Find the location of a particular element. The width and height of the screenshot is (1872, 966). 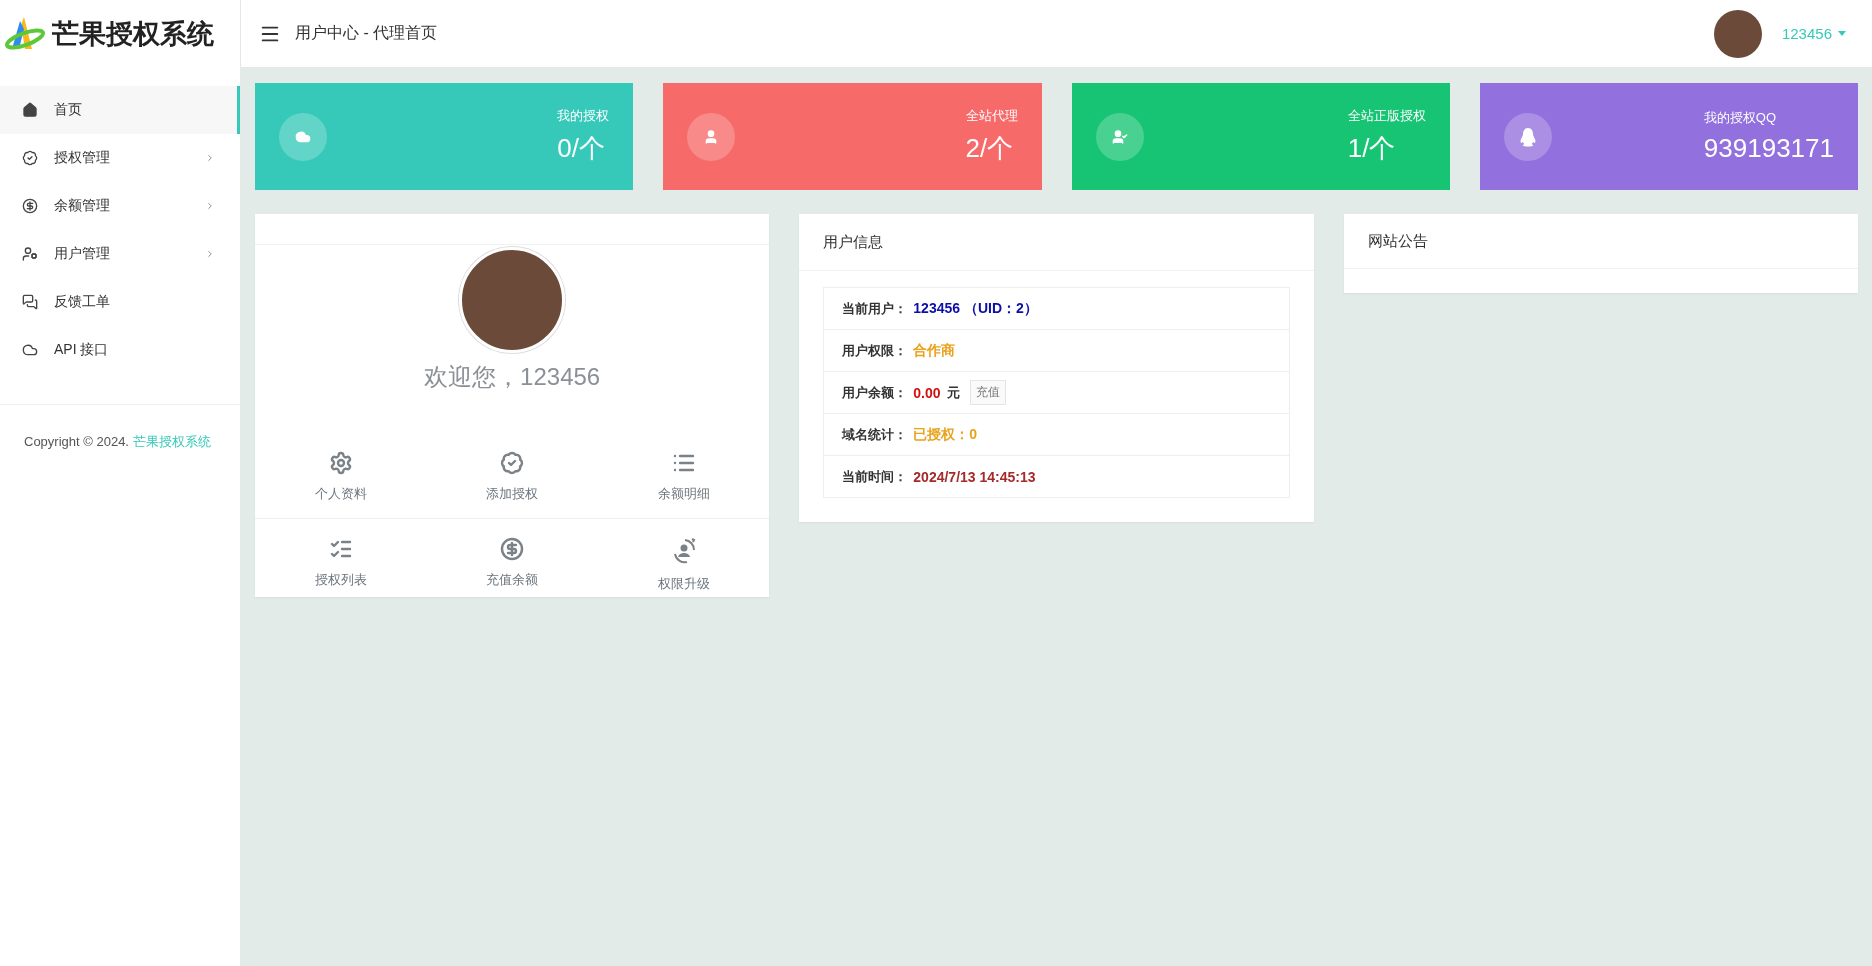

currency-unit: 元 is located at coordinates (953, 392).